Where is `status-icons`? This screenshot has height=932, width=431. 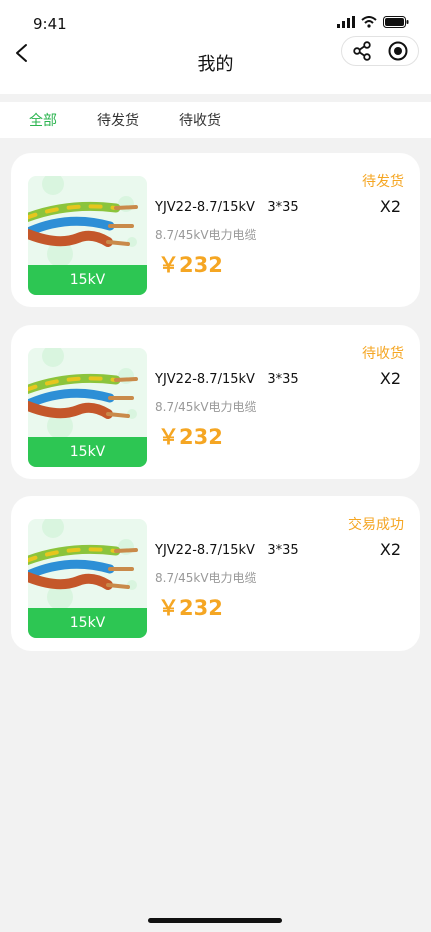
status-icons is located at coordinates (373, 22).